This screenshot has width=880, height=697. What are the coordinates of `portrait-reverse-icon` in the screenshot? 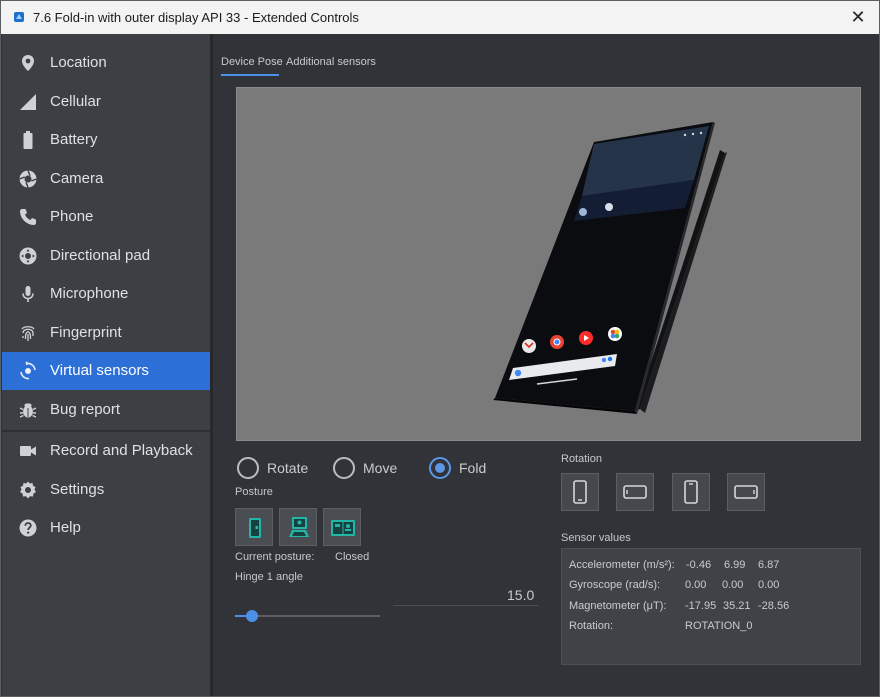 It's located at (691, 492).